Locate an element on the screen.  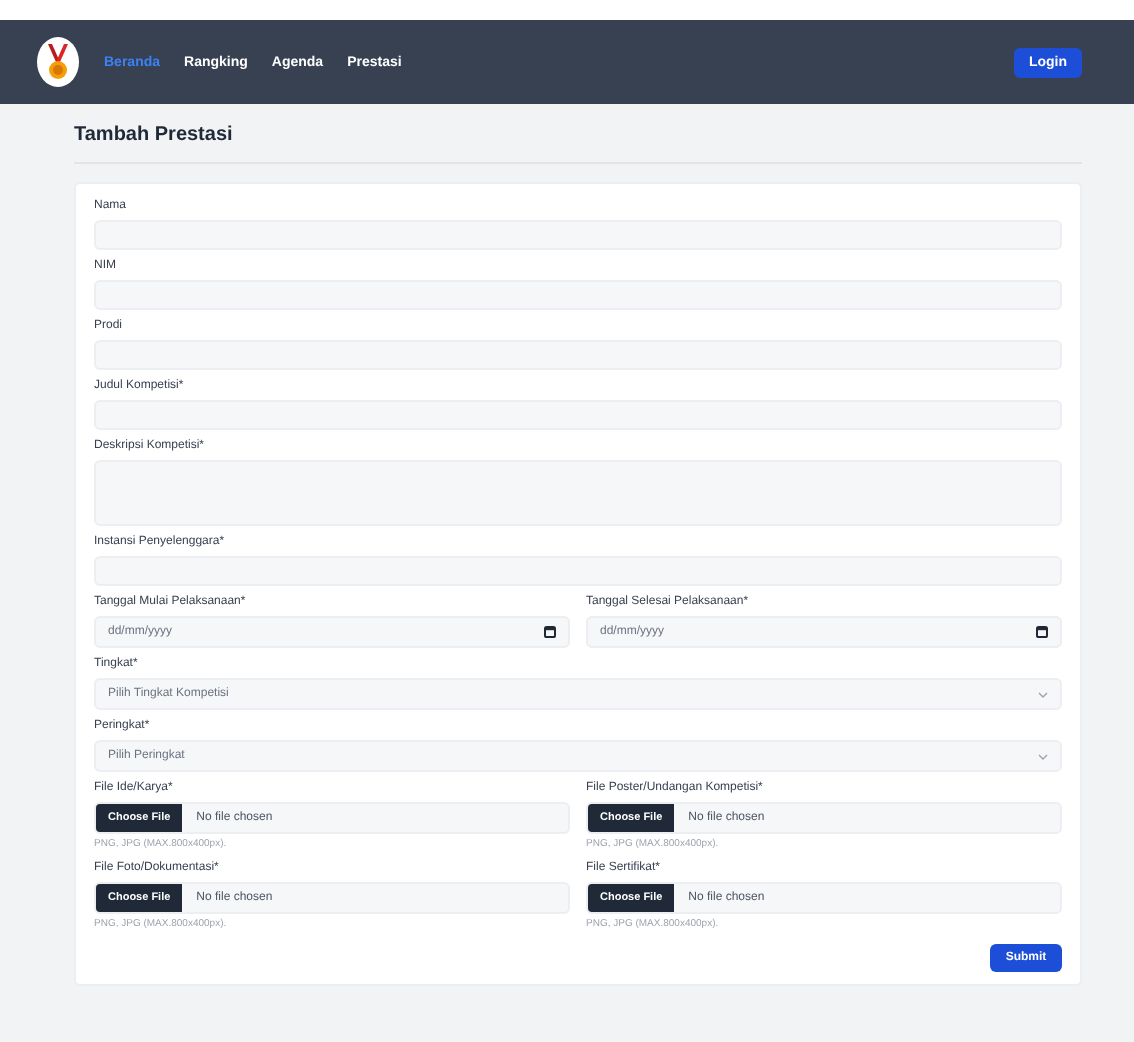
medal-logo-icon is located at coordinates (58, 62).